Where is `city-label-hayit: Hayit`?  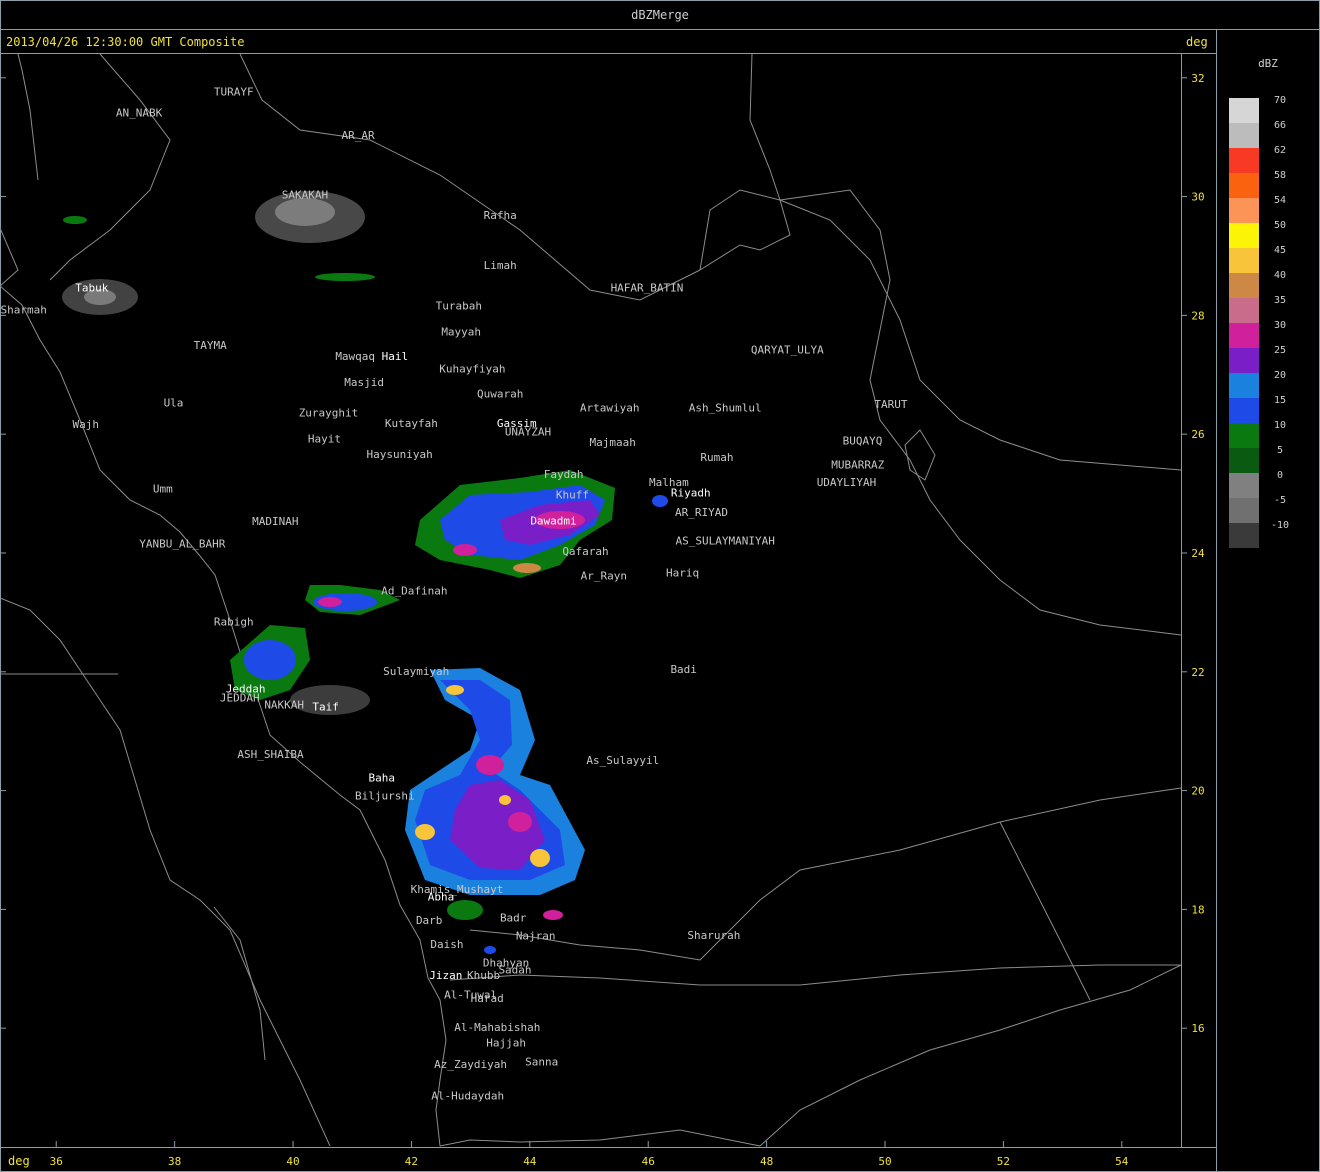 city-label-hayit: Hayit is located at coordinates (324, 439).